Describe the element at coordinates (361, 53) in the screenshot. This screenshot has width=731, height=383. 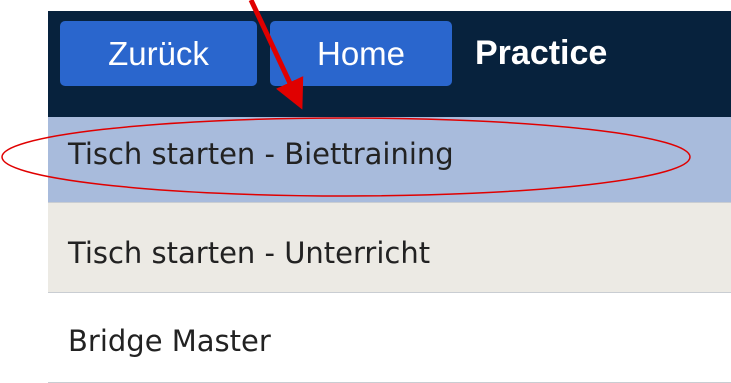
I see `home-button: Home` at that location.